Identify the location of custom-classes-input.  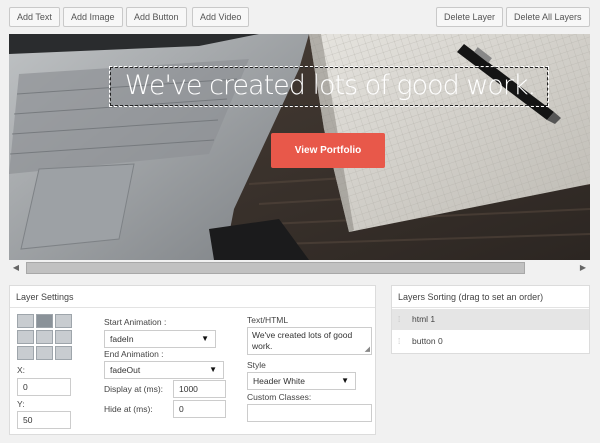
(309, 413).